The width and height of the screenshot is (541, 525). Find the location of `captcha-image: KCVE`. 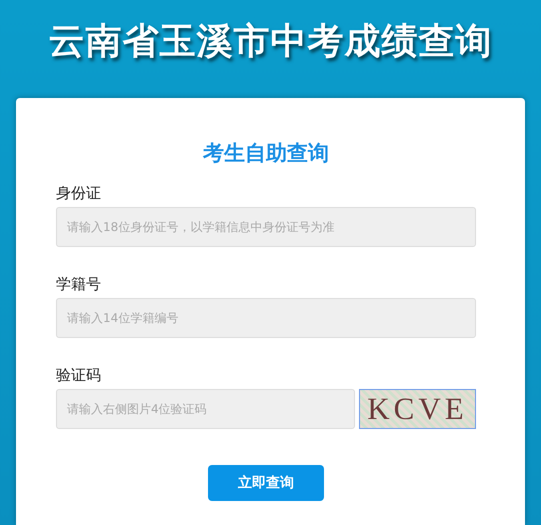

captcha-image: KCVE is located at coordinates (417, 409).